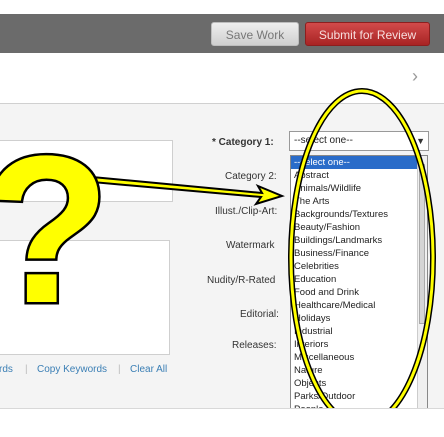  What do you see at coordinates (55, 229) in the screenshot?
I see `question-mark-icon: ?` at bounding box center [55, 229].